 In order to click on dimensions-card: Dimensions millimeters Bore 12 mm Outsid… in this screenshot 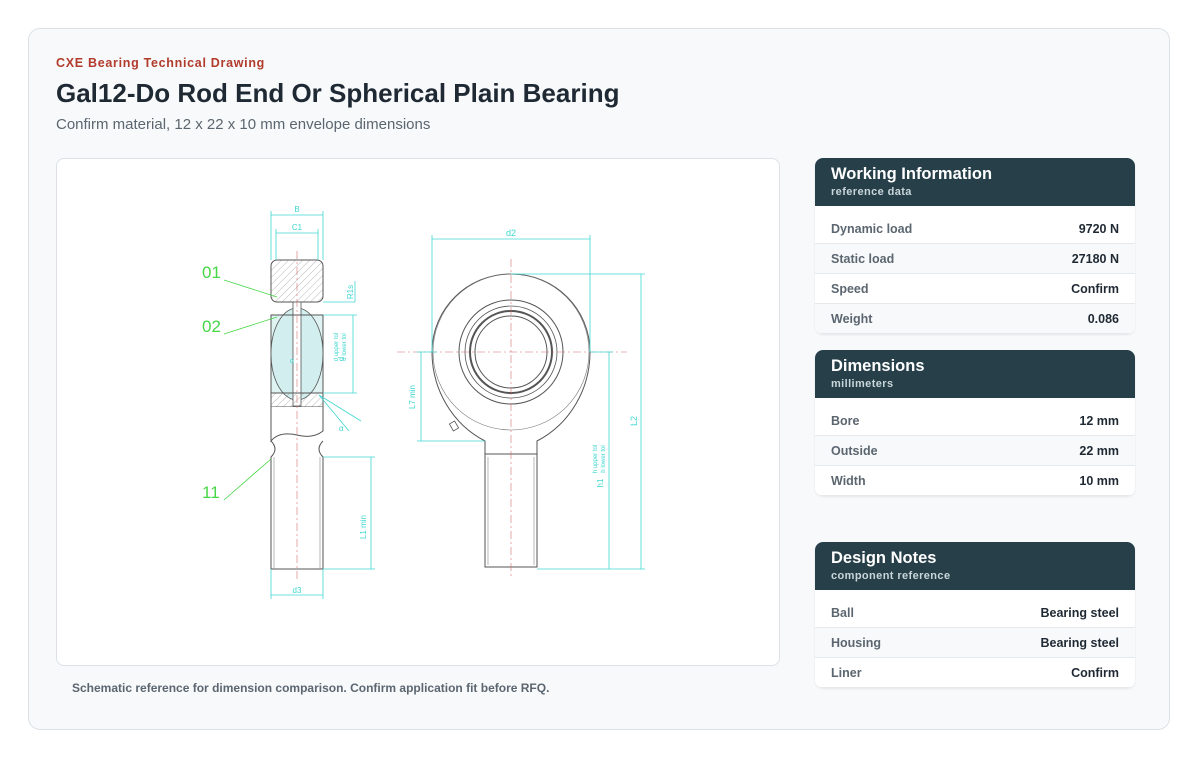, I will do `click(975, 423)`.